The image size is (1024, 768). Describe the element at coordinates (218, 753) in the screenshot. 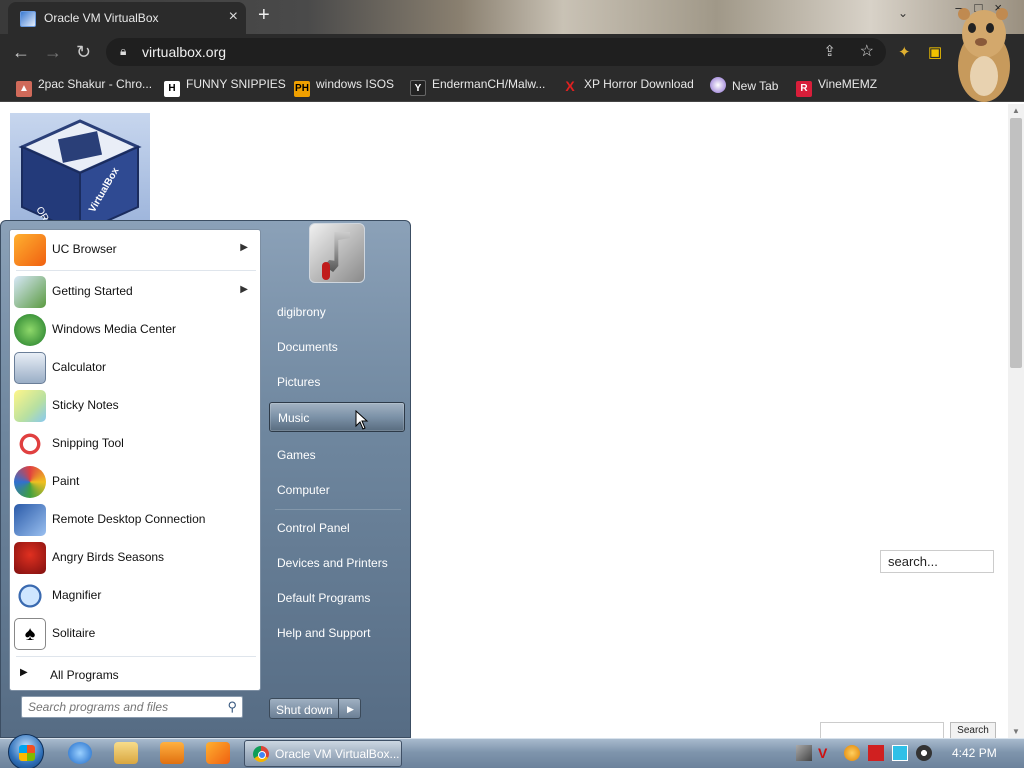

I see `uc-browser-taskbar-icon` at that location.